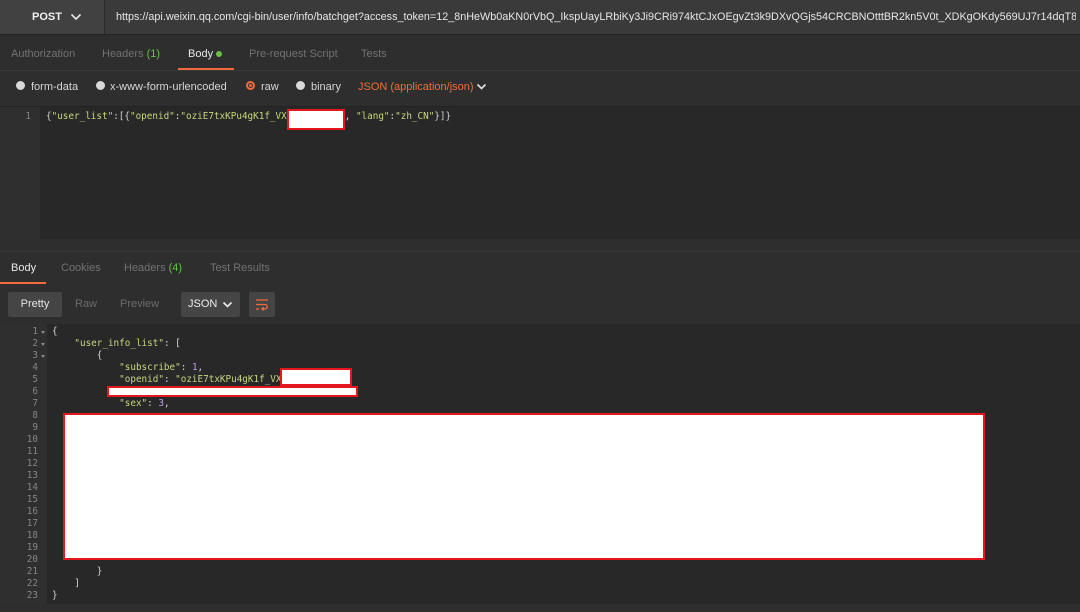 The width and height of the screenshot is (1080, 612). I want to click on json-token: "lang", so click(372, 116).